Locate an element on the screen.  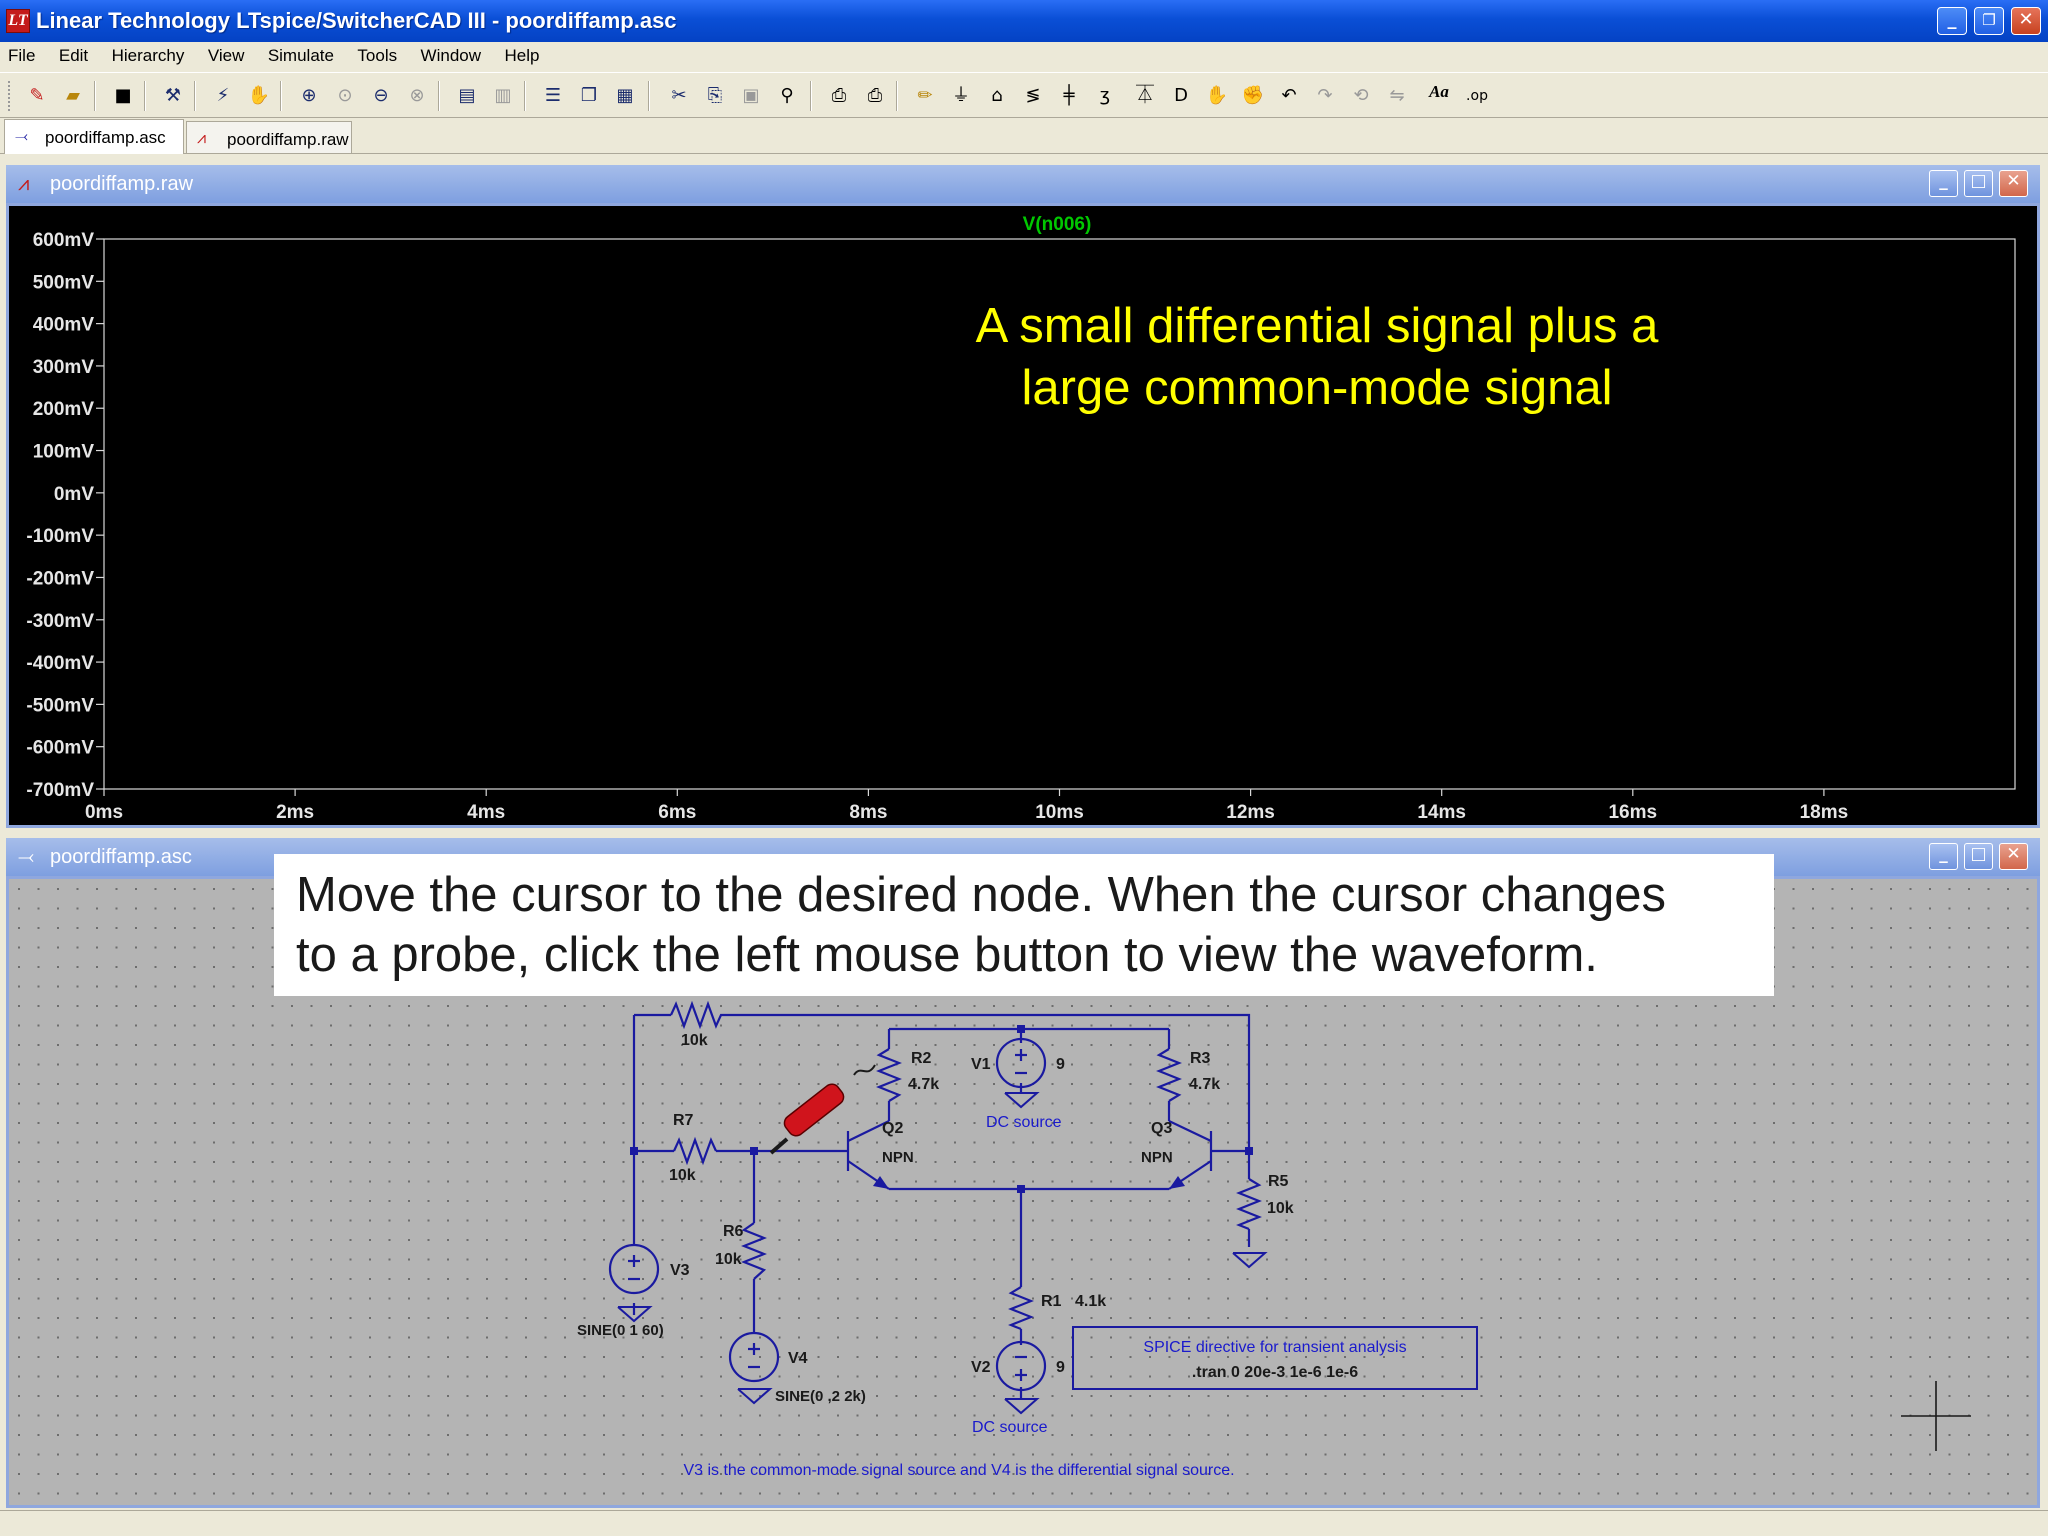
menu-tools: Tools is located at coordinates (377, 54).